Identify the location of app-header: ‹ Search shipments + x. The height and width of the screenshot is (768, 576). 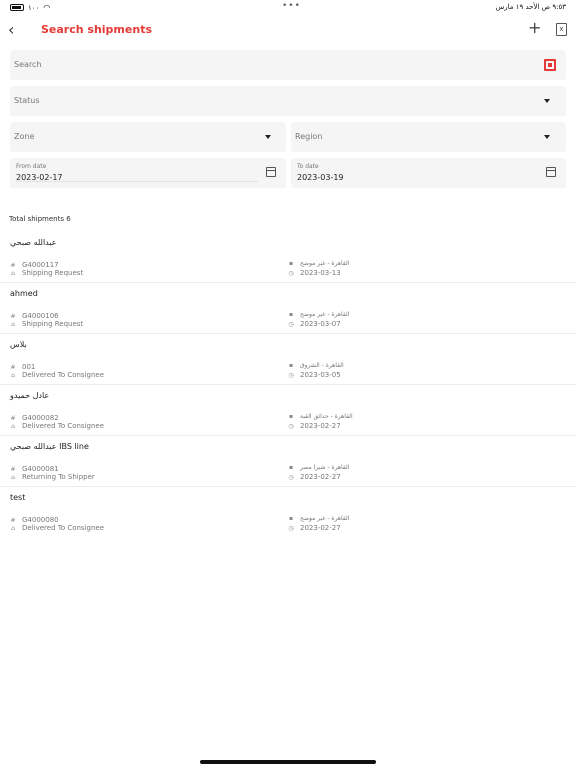
(288, 30).